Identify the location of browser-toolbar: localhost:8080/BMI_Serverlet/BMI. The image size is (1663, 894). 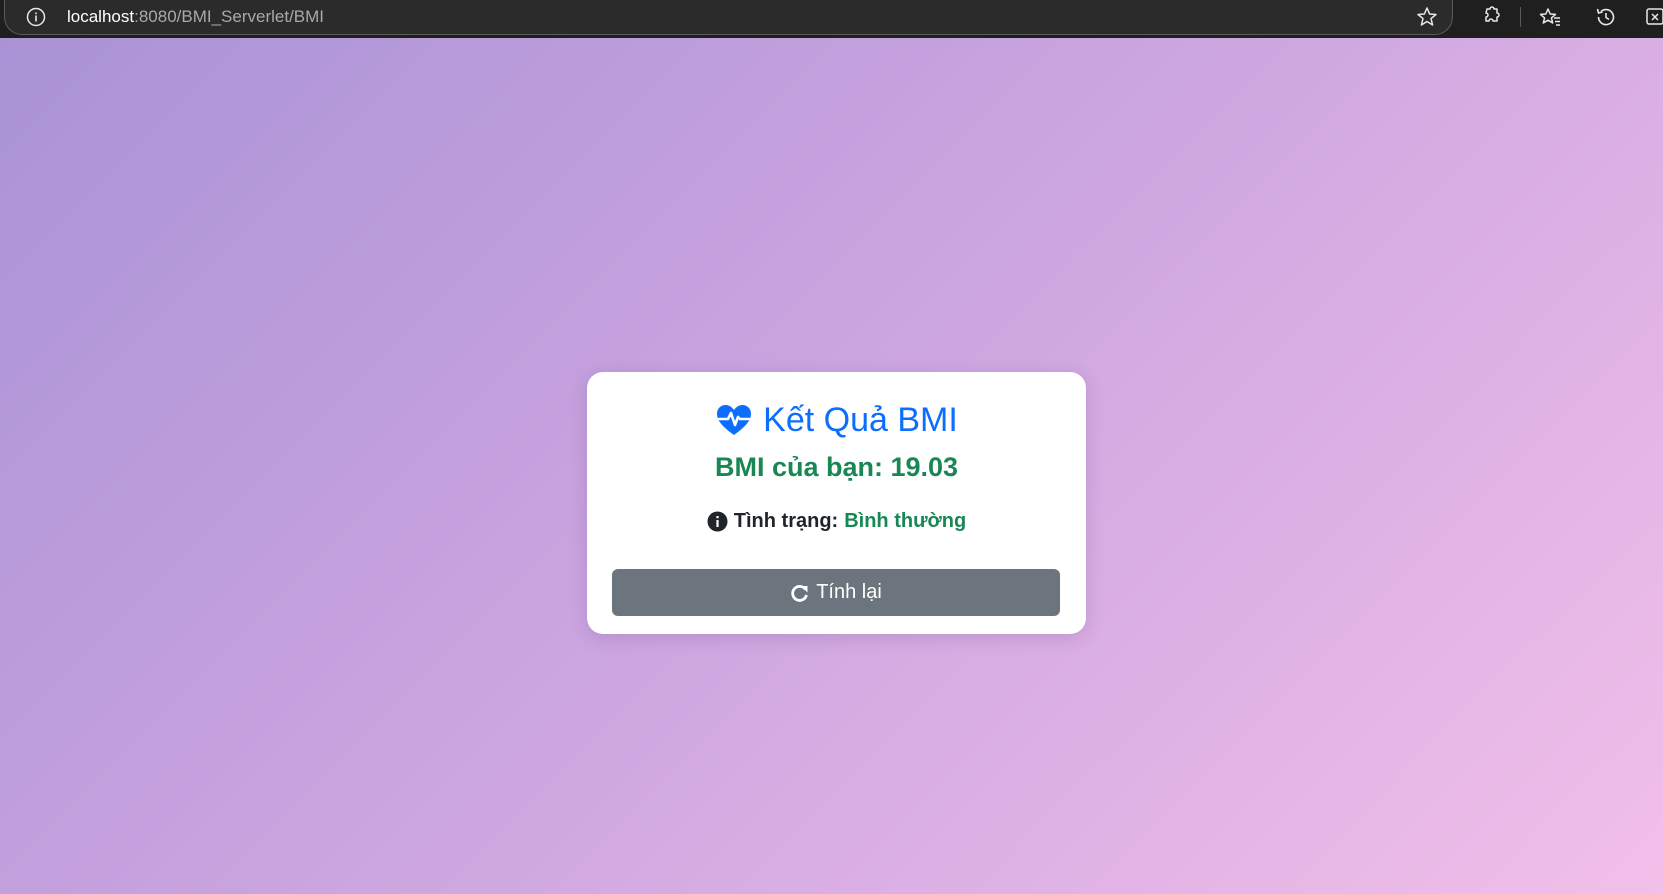
(831, 19).